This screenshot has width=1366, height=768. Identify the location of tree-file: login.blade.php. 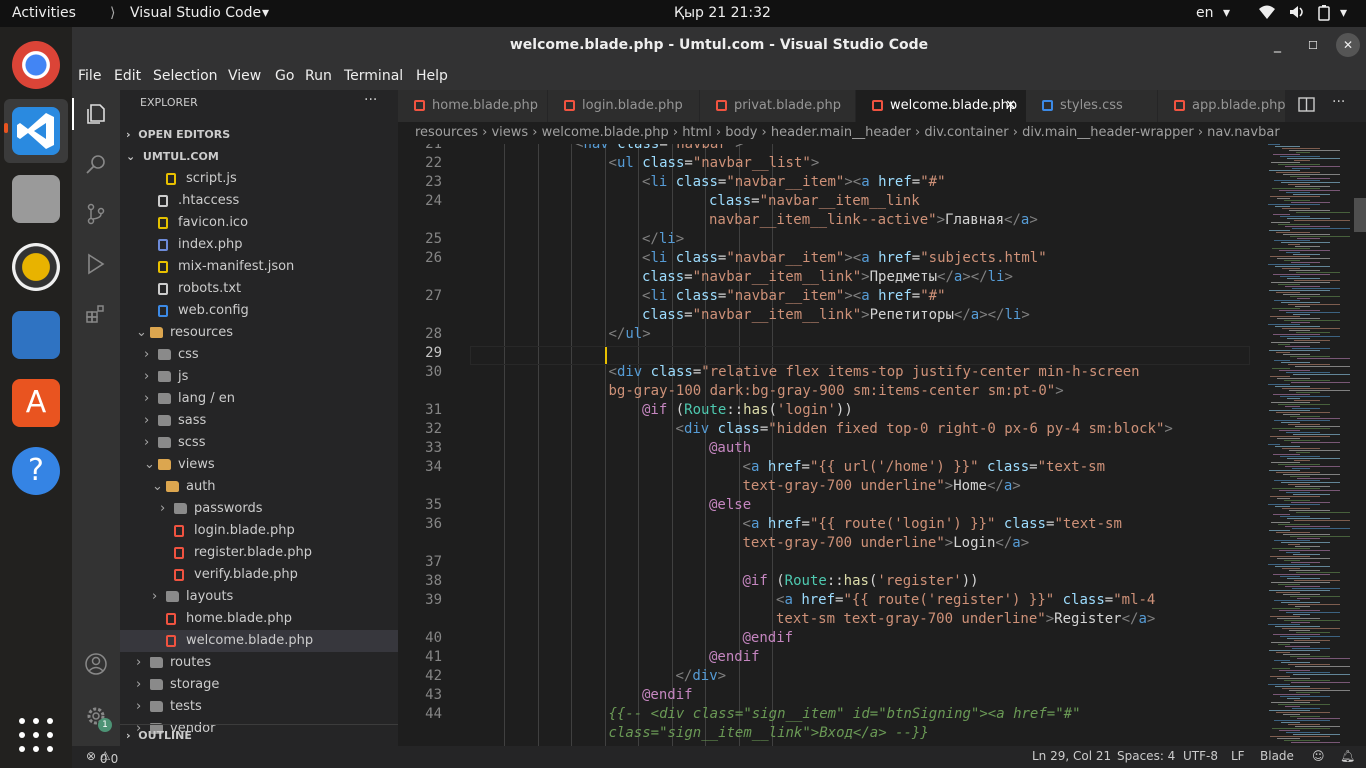
(259, 531).